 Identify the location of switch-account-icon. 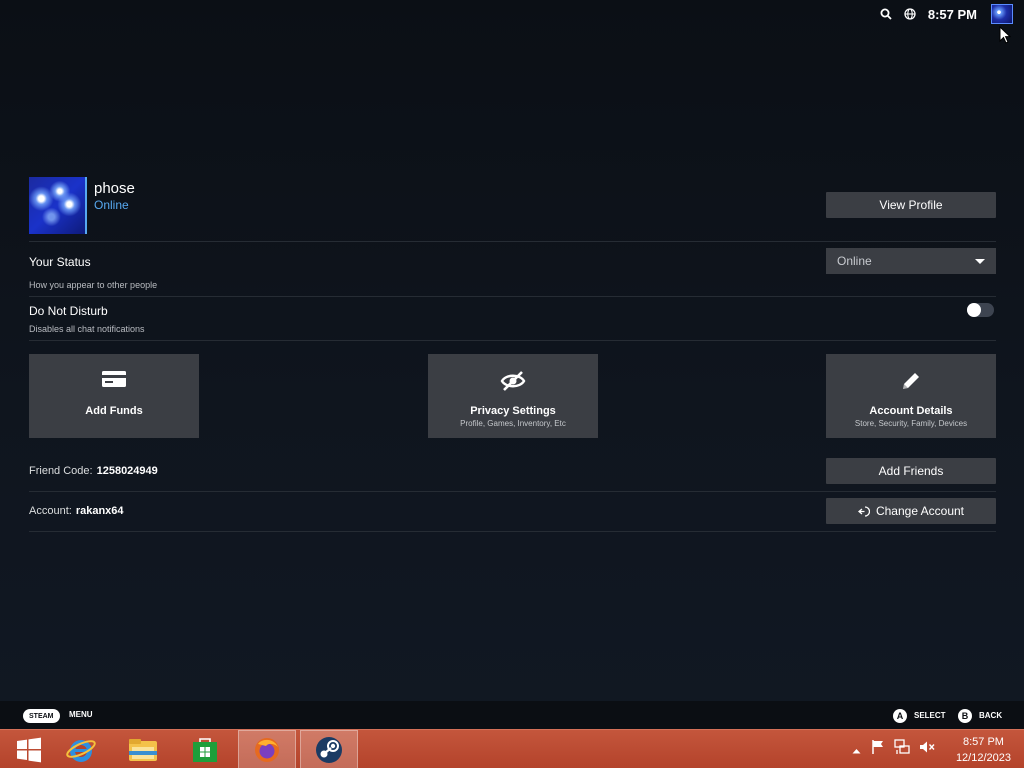
(863, 511).